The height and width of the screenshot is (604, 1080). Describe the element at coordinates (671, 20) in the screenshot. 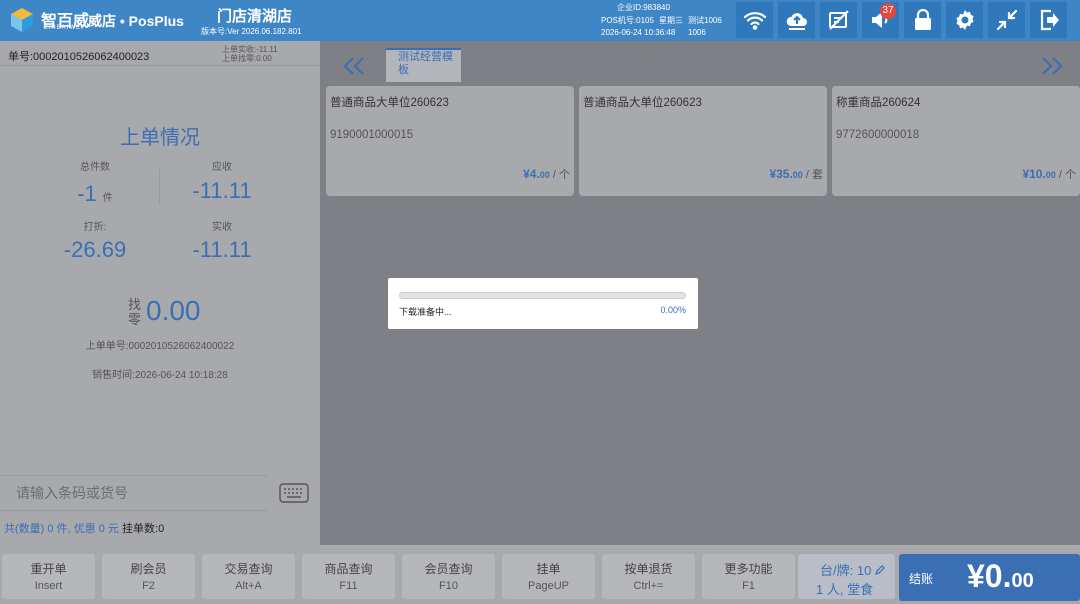

I see `weekday: 星期三` at that location.